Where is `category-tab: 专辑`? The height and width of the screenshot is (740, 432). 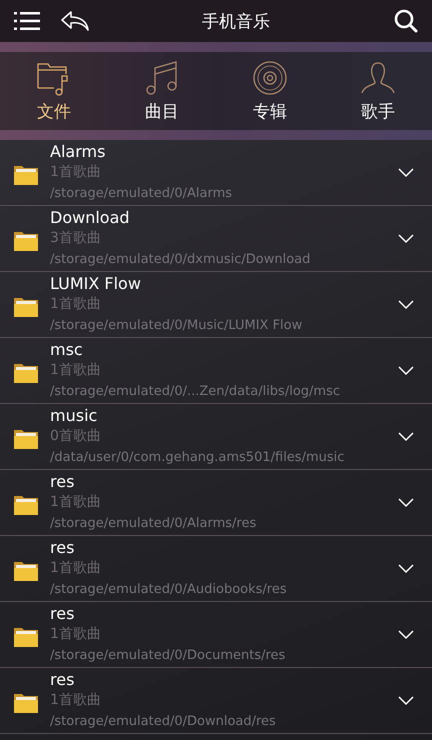 category-tab: 专辑 is located at coordinates (270, 91).